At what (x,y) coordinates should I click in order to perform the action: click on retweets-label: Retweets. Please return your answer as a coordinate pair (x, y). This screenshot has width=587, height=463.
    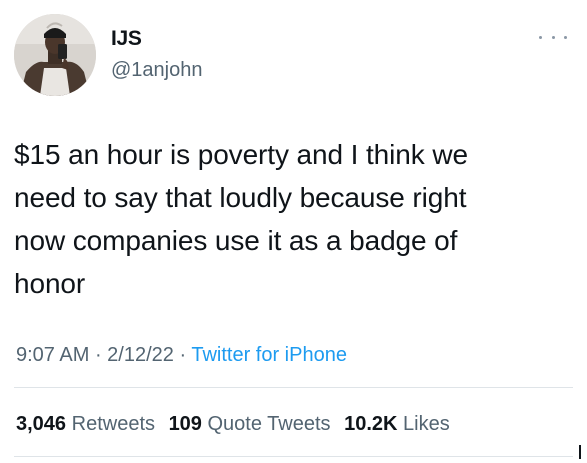
    Looking at the image, I should click on (113, 424).